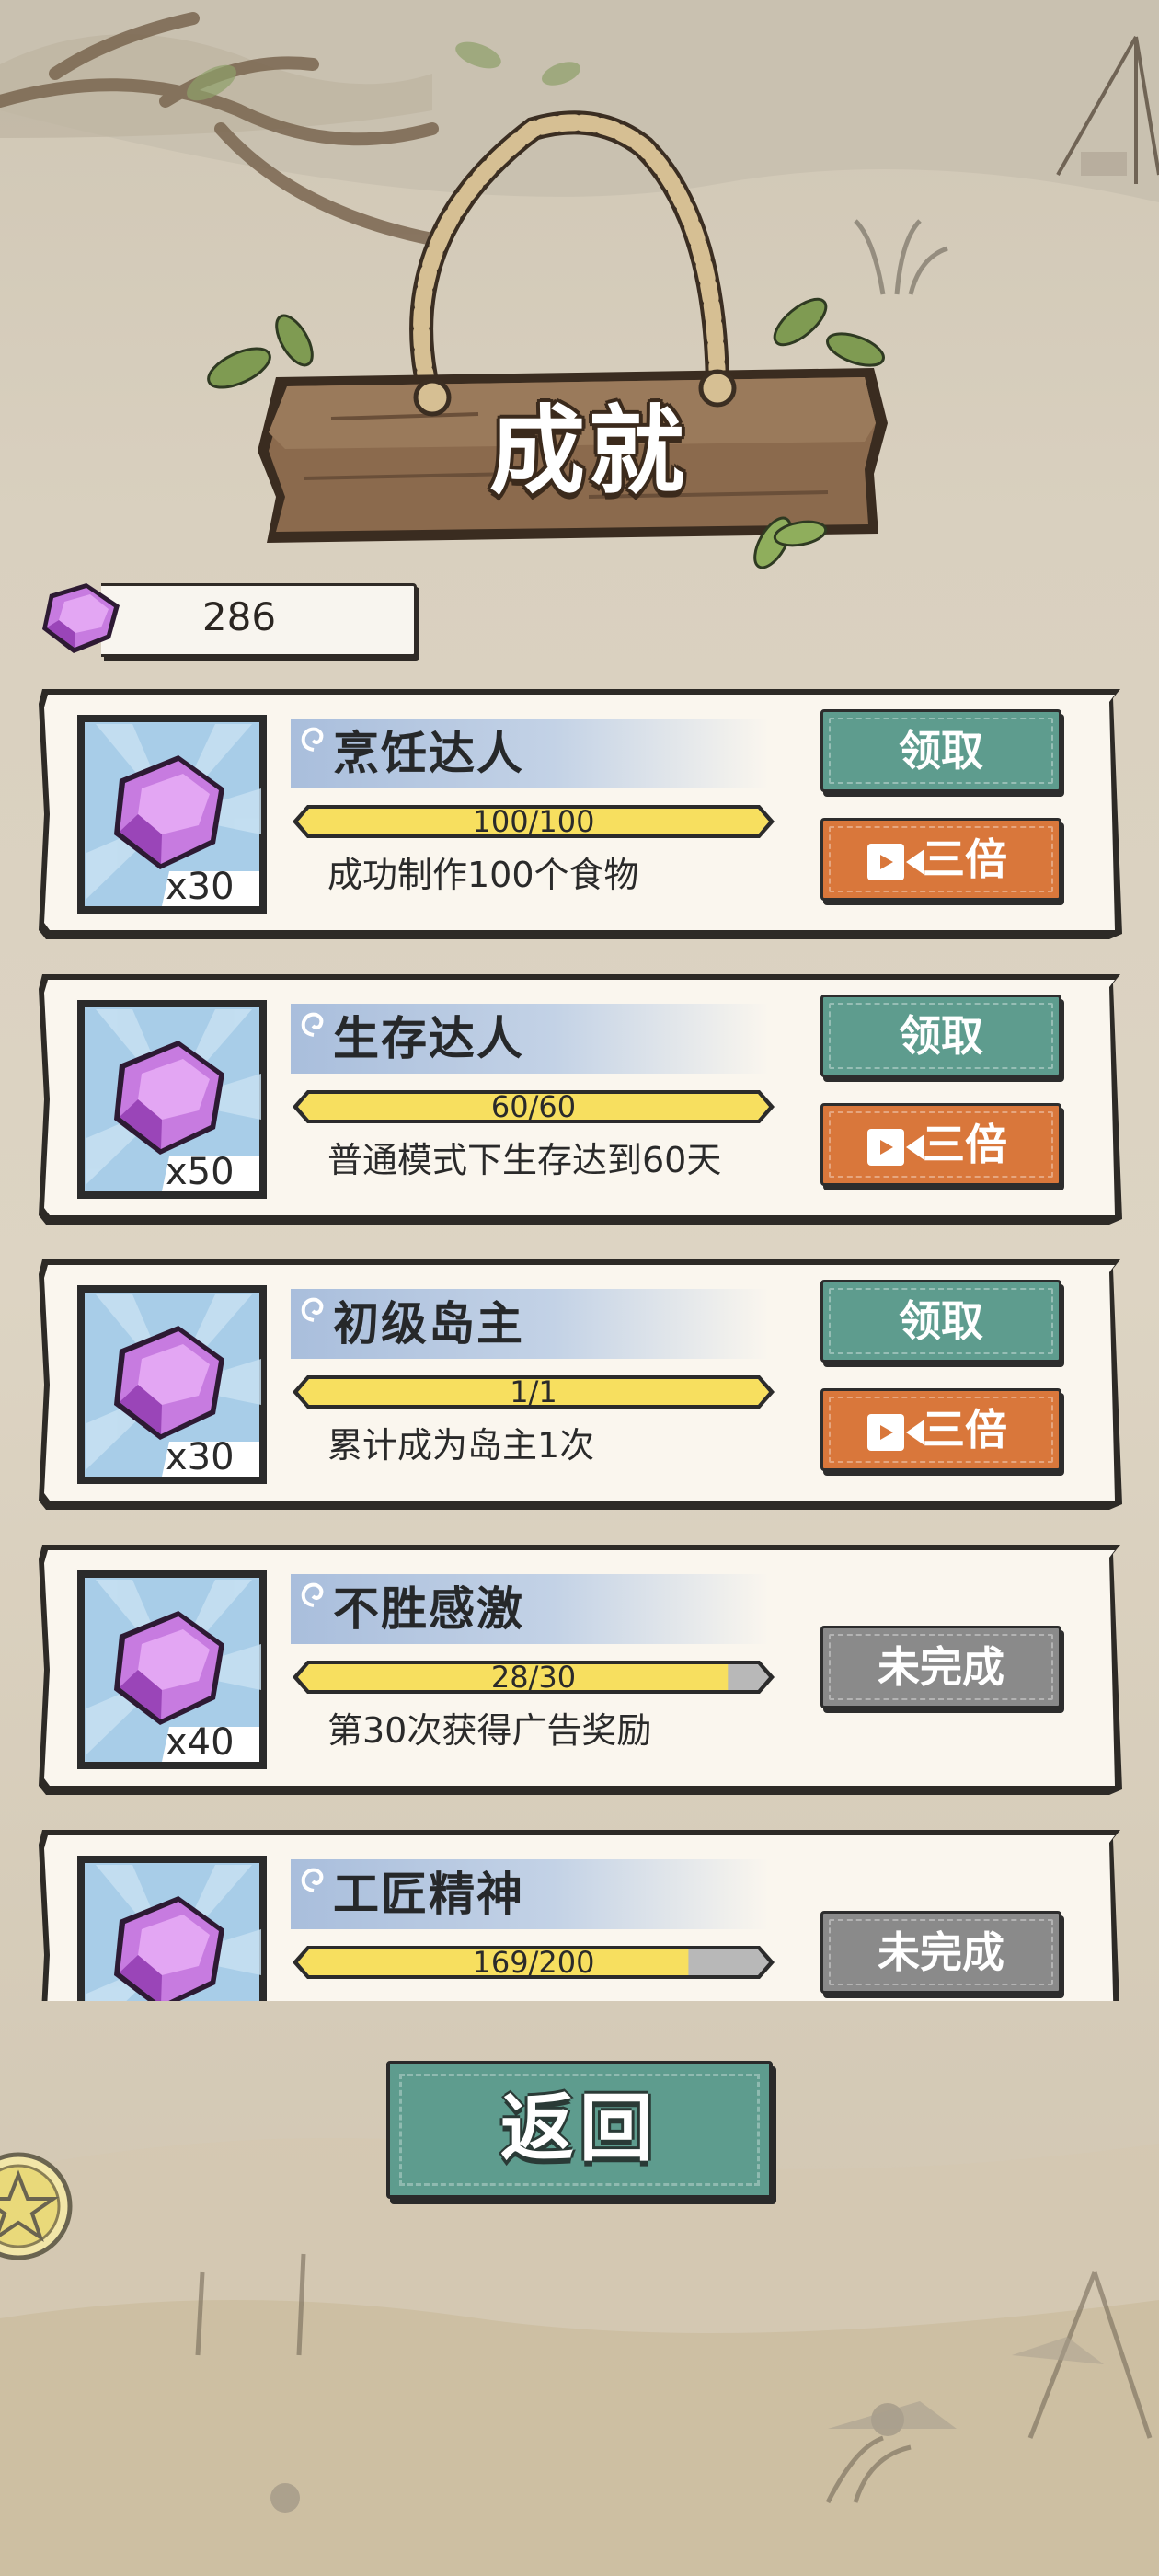 This screenshot has height=2576, width=1159. Describe the element at coordinates (580, 1670) in the screenshot. I see `achievement-card: x40 不胜感激 28/30 第30次获得广告奖励 未完成` at that location.